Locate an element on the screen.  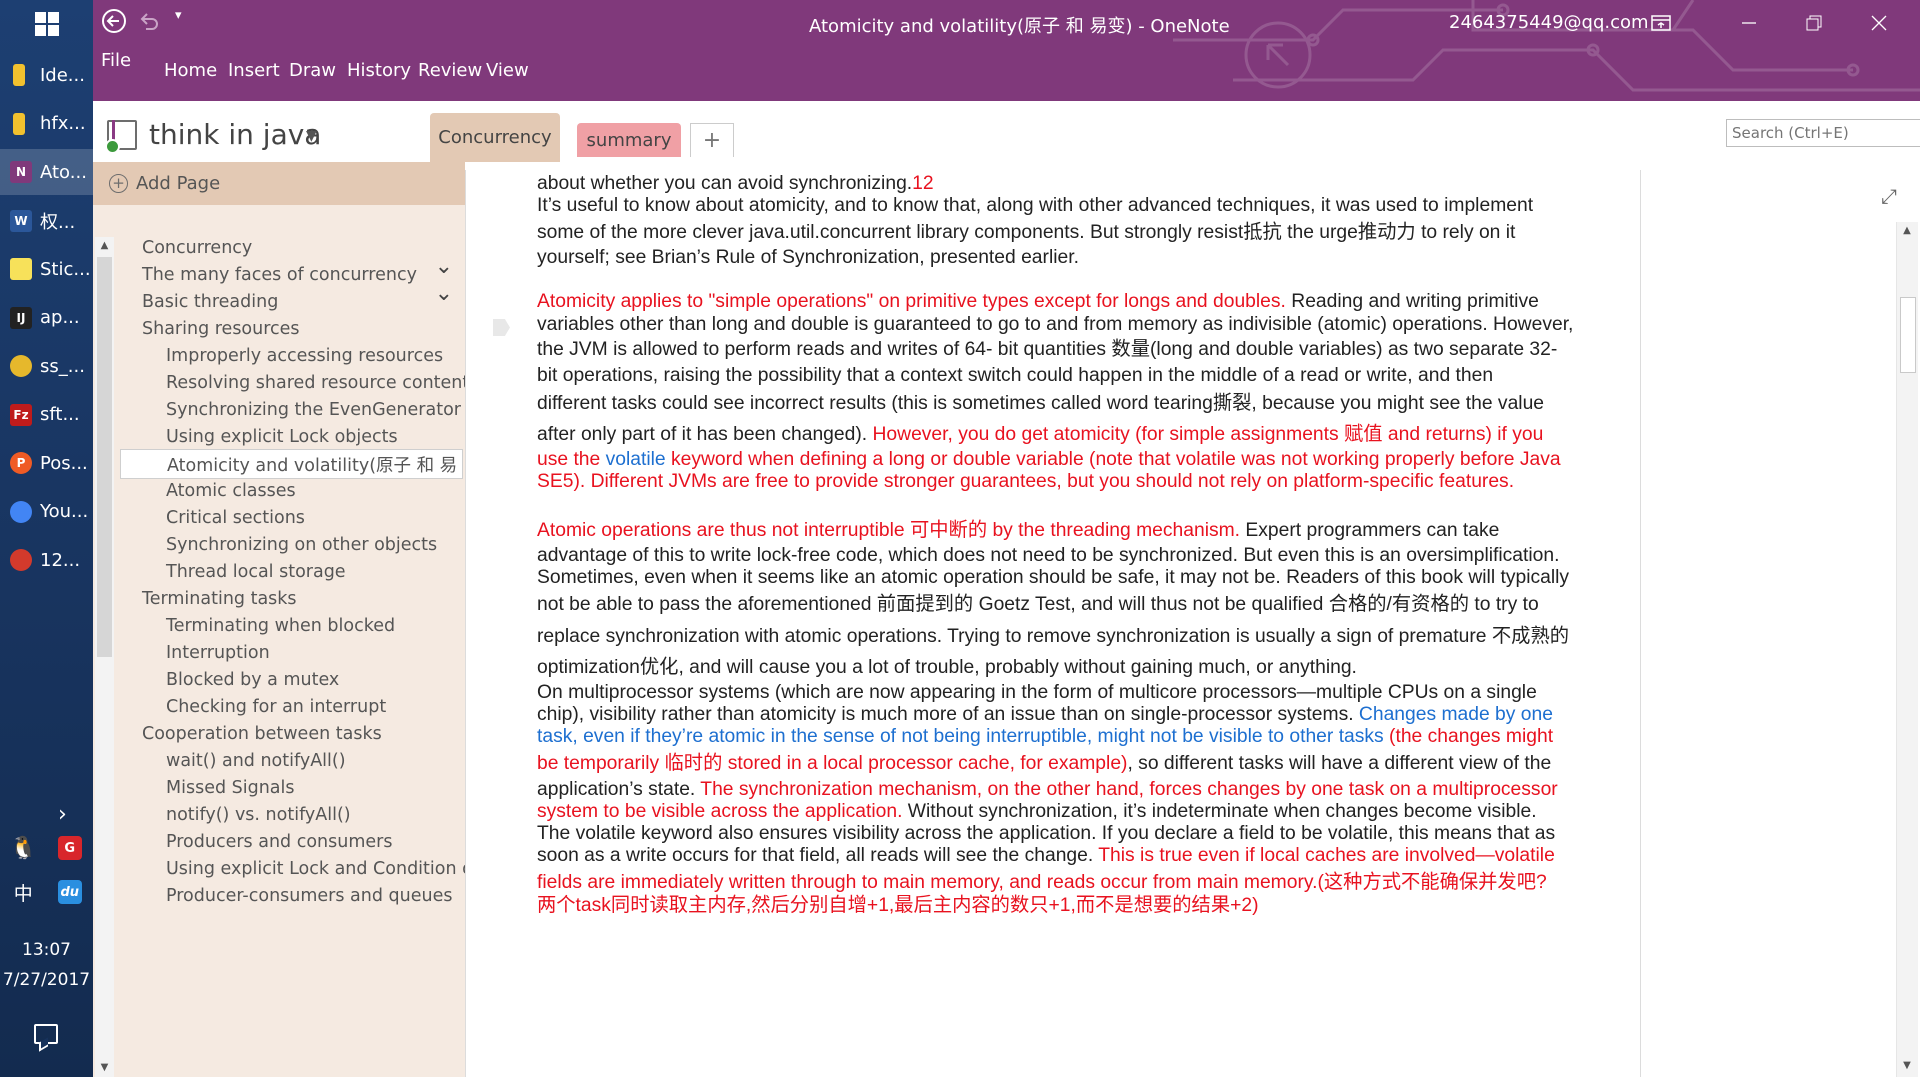
page-item: Producers and consumers is located at coordinates (293, 842).